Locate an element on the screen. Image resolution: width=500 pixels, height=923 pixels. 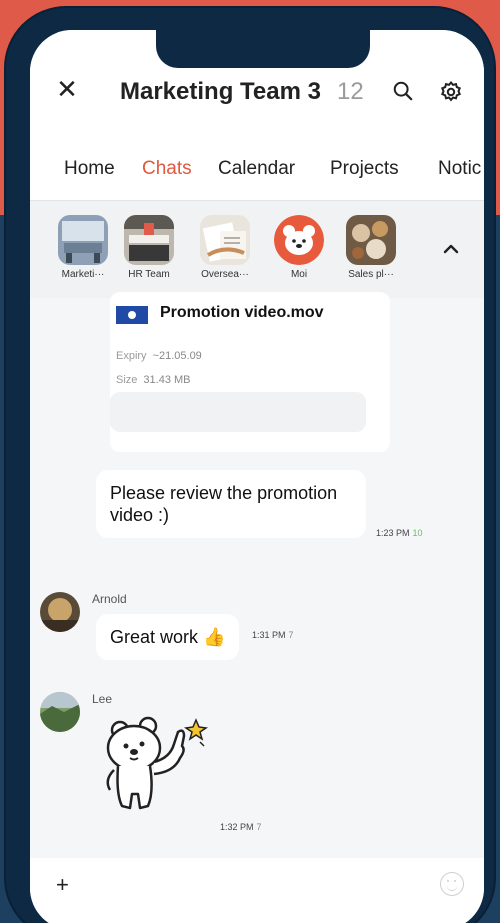
sender-name: Lee is located at coordinates (102, 699).